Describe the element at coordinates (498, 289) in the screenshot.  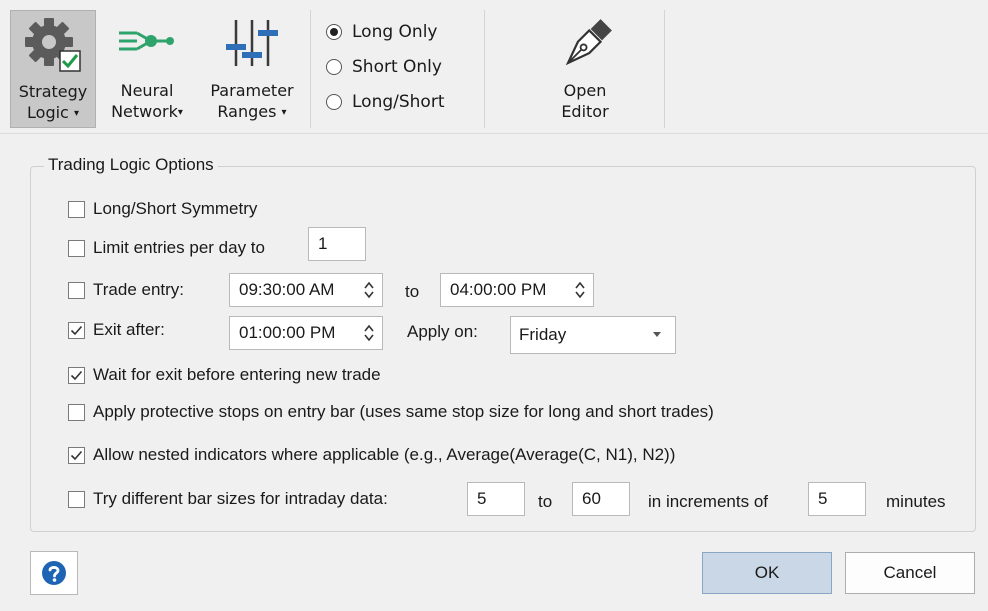
I see `time-value: 04:00:00 PM` at that location.